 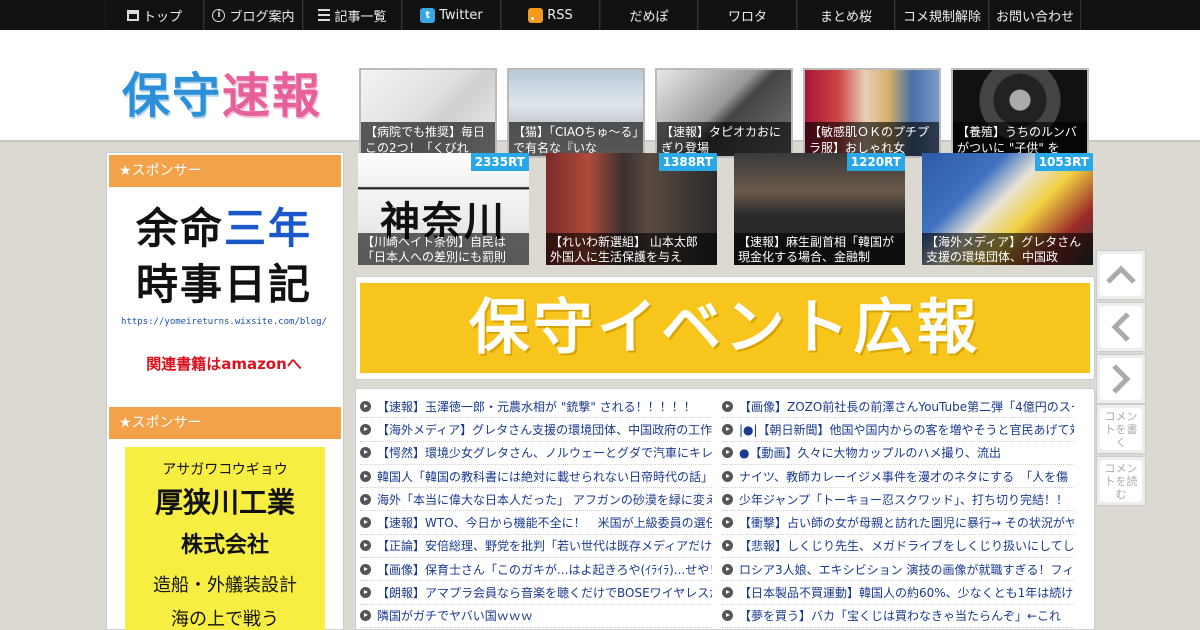 I want to click on news-row: 【愕然】環境少女グレタさん、ノルウェーとグダで汽車にキレるｗ, so click(x=536, y=453).